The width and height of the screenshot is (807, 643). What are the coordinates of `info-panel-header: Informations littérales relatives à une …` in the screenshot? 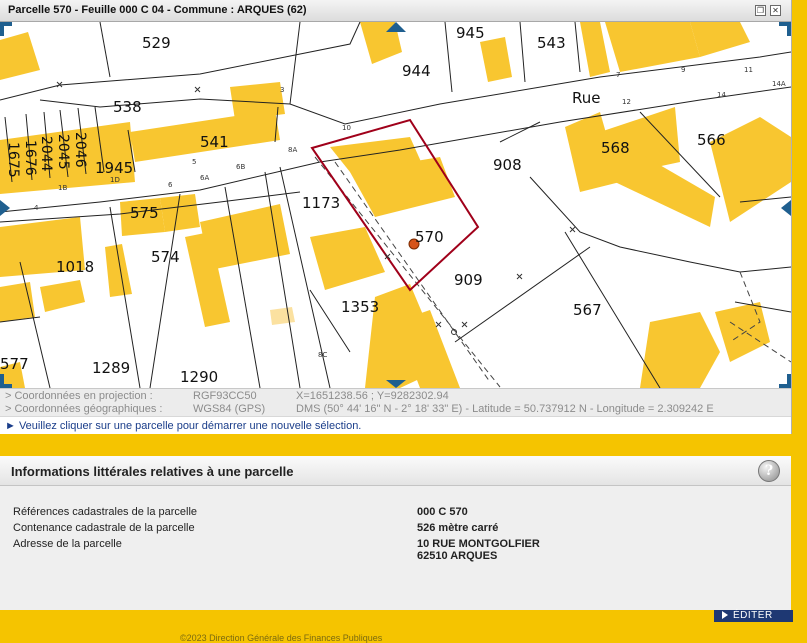 It's located at (395, 471).